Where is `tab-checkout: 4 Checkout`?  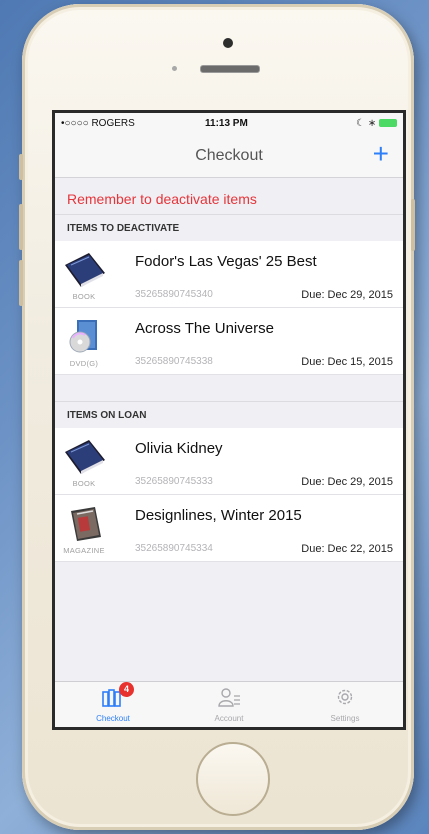
tab-checkout: 4 Checkout is located at coordinates (113, 704).